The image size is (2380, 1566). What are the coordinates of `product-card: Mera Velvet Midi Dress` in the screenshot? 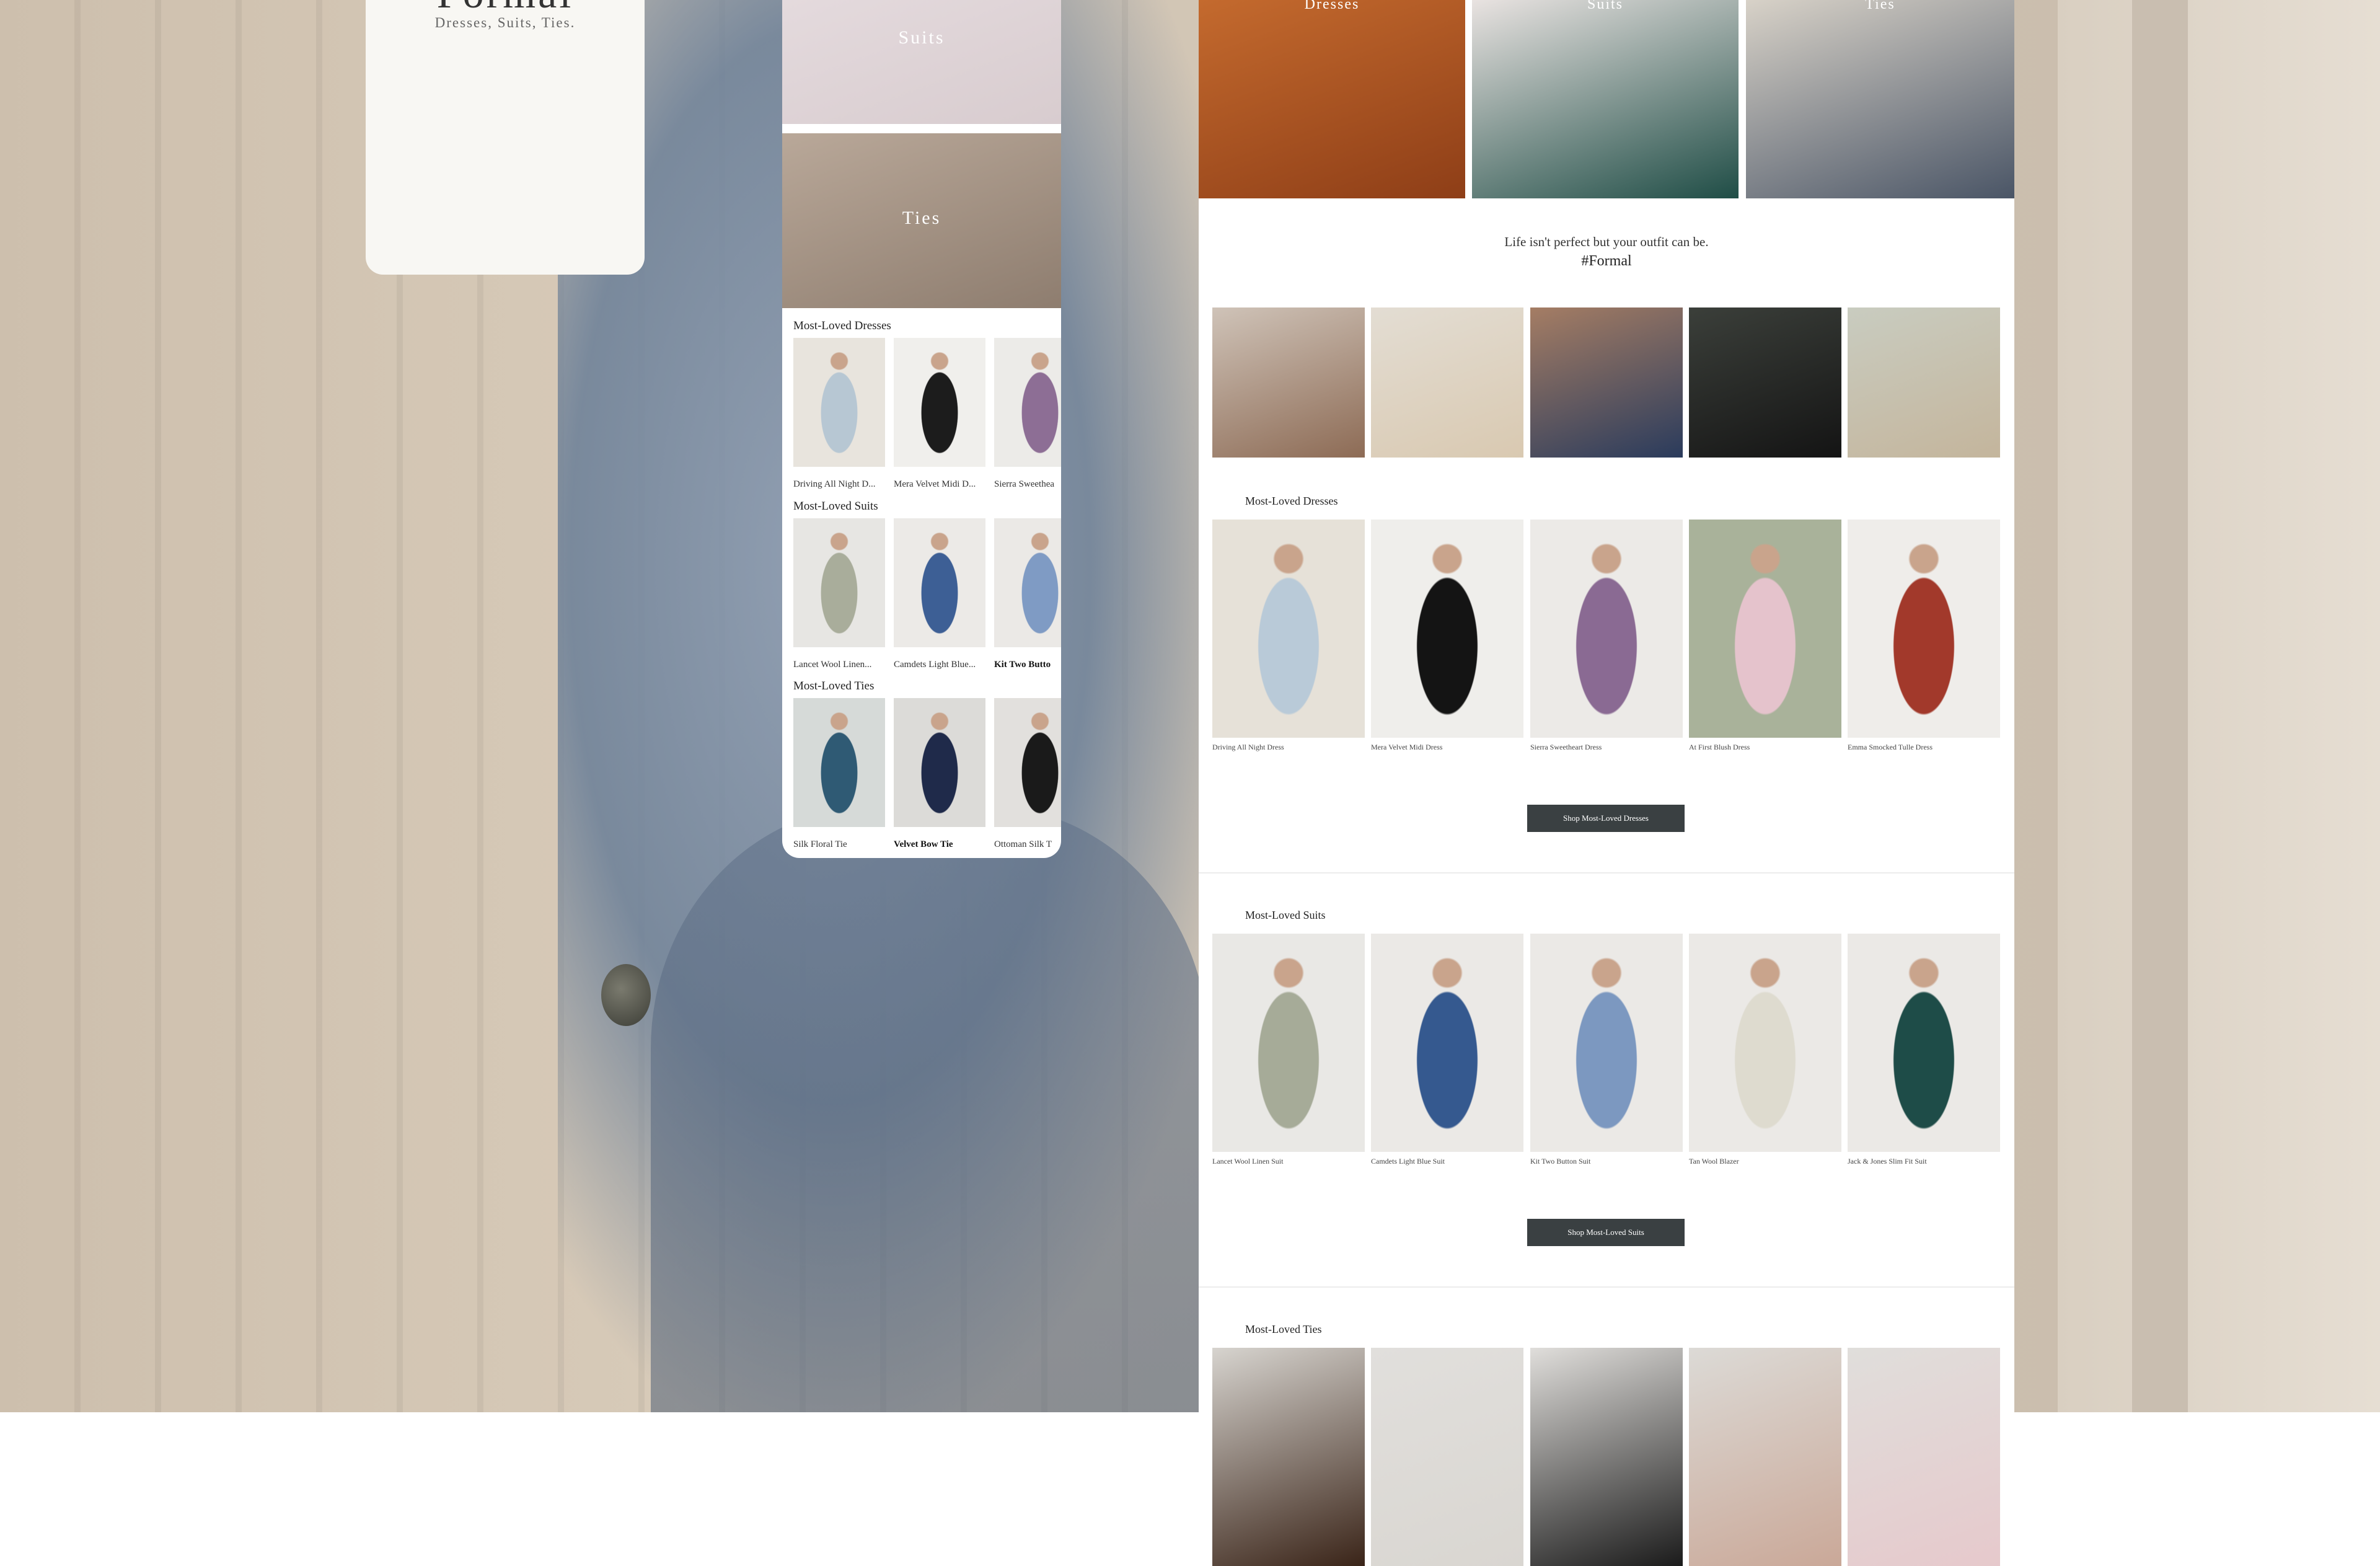 It's located at (1447, 636).